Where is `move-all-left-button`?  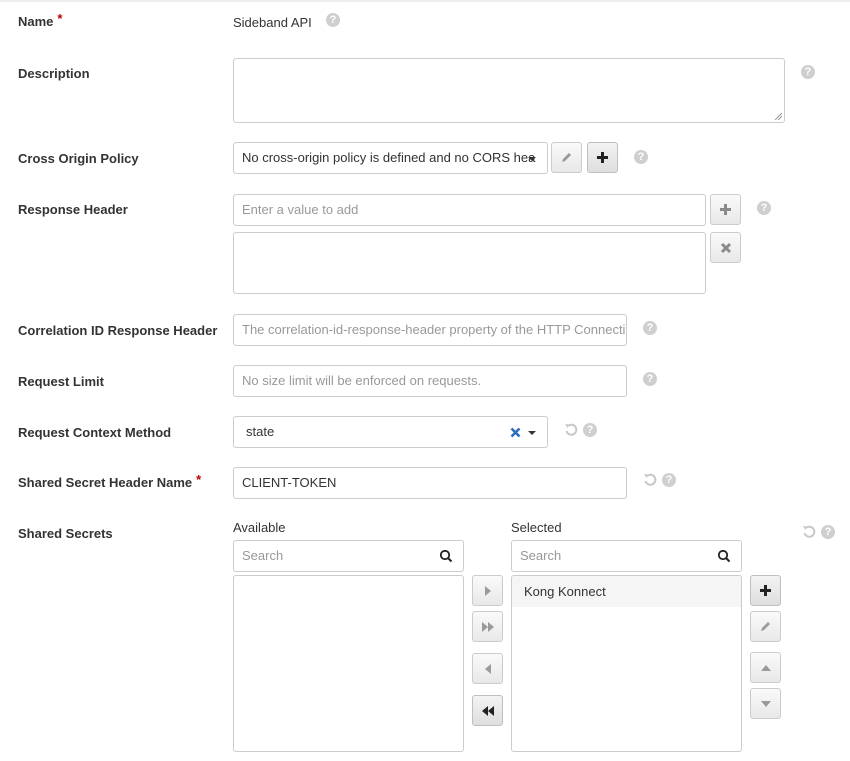
move-all-left-button is located at coordinates (487, 710).